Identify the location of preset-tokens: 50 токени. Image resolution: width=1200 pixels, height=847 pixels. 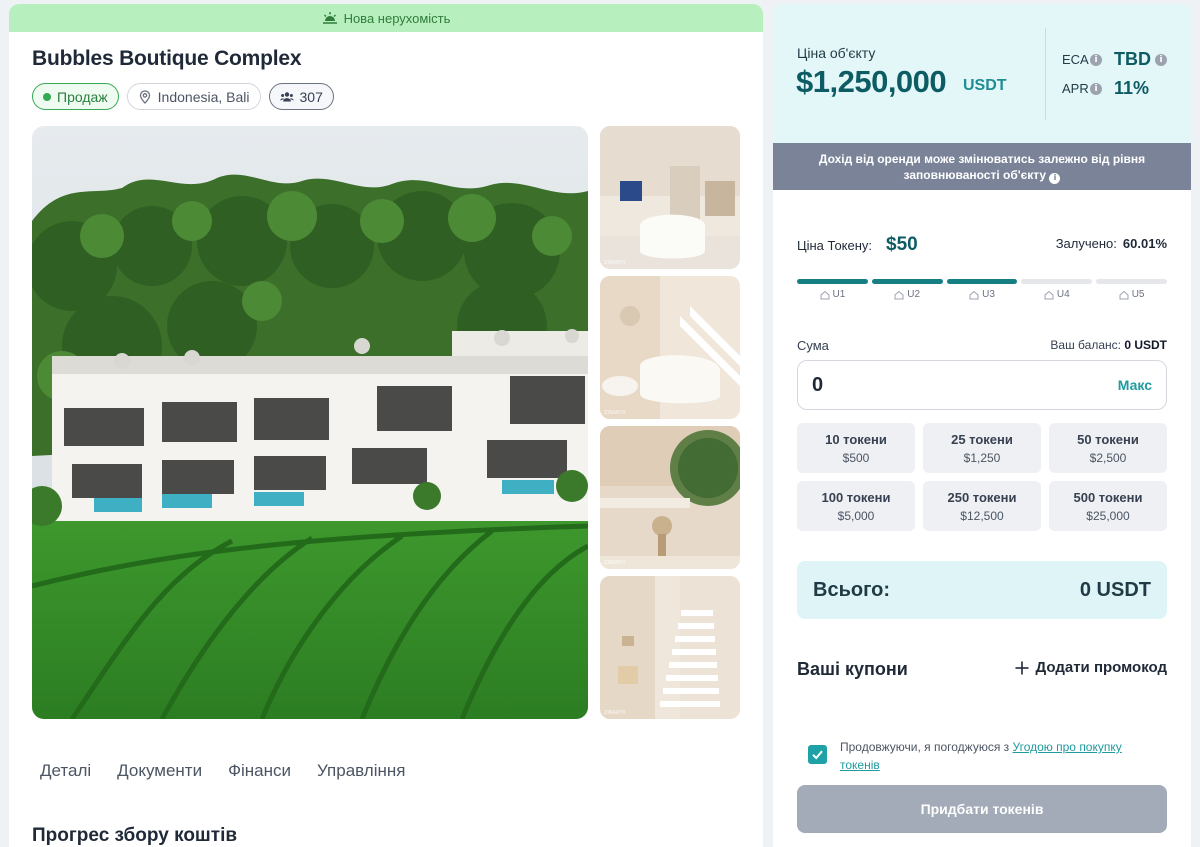
(1108, 439).